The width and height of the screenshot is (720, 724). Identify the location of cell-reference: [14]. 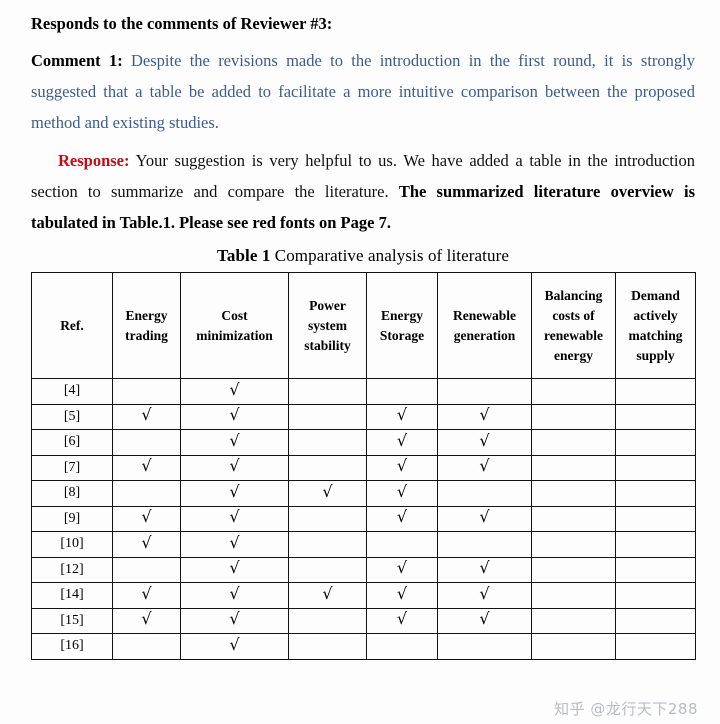
(72, 595).